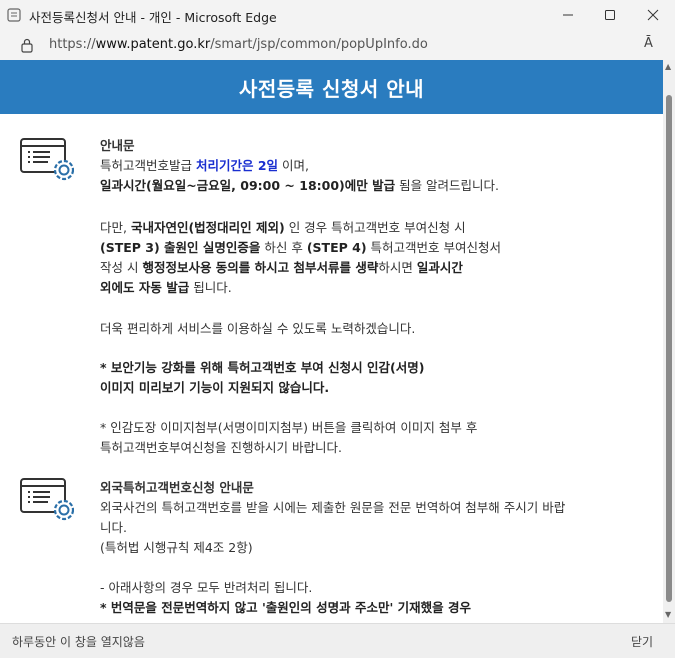 The height and width of the screenshot is (658, 675). What do you see at coordinates (642, 641) in the screenshot?
I see `close-link: 닫기` at bounding box center [642, 641].